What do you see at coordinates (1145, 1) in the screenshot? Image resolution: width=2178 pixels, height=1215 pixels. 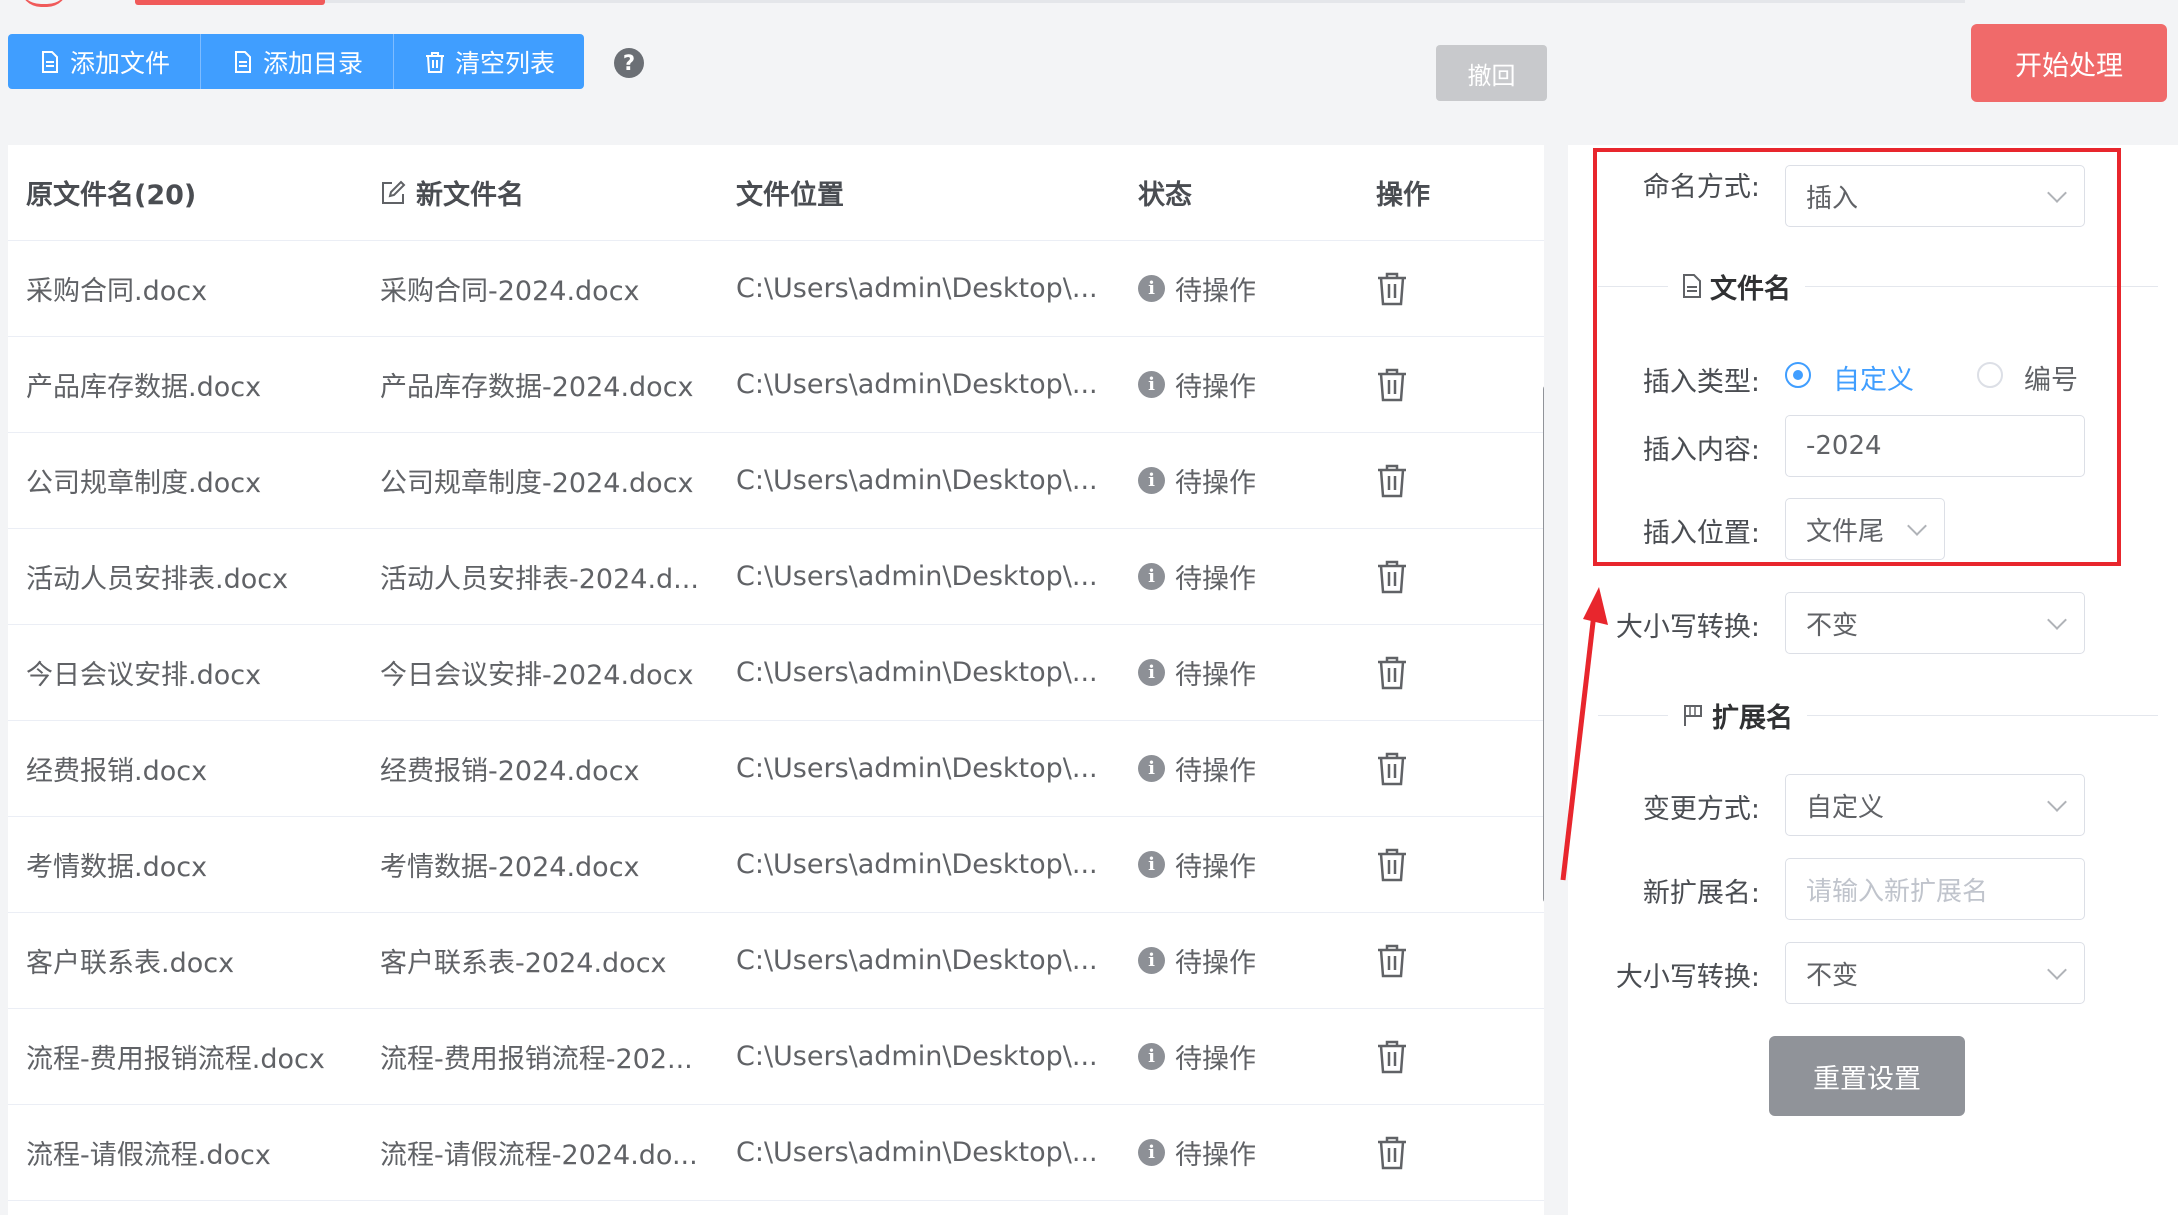 I see `tab-bar-line` at bounding box center [1145, 1].